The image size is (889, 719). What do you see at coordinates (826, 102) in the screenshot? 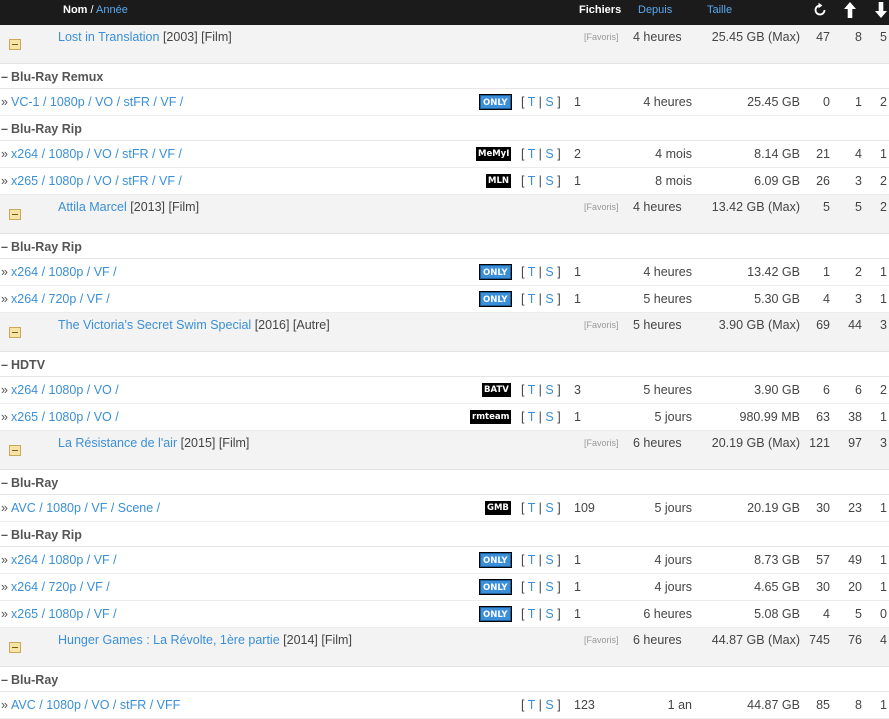
I see `count-refresh: 0` at bounding box center [826, 102].